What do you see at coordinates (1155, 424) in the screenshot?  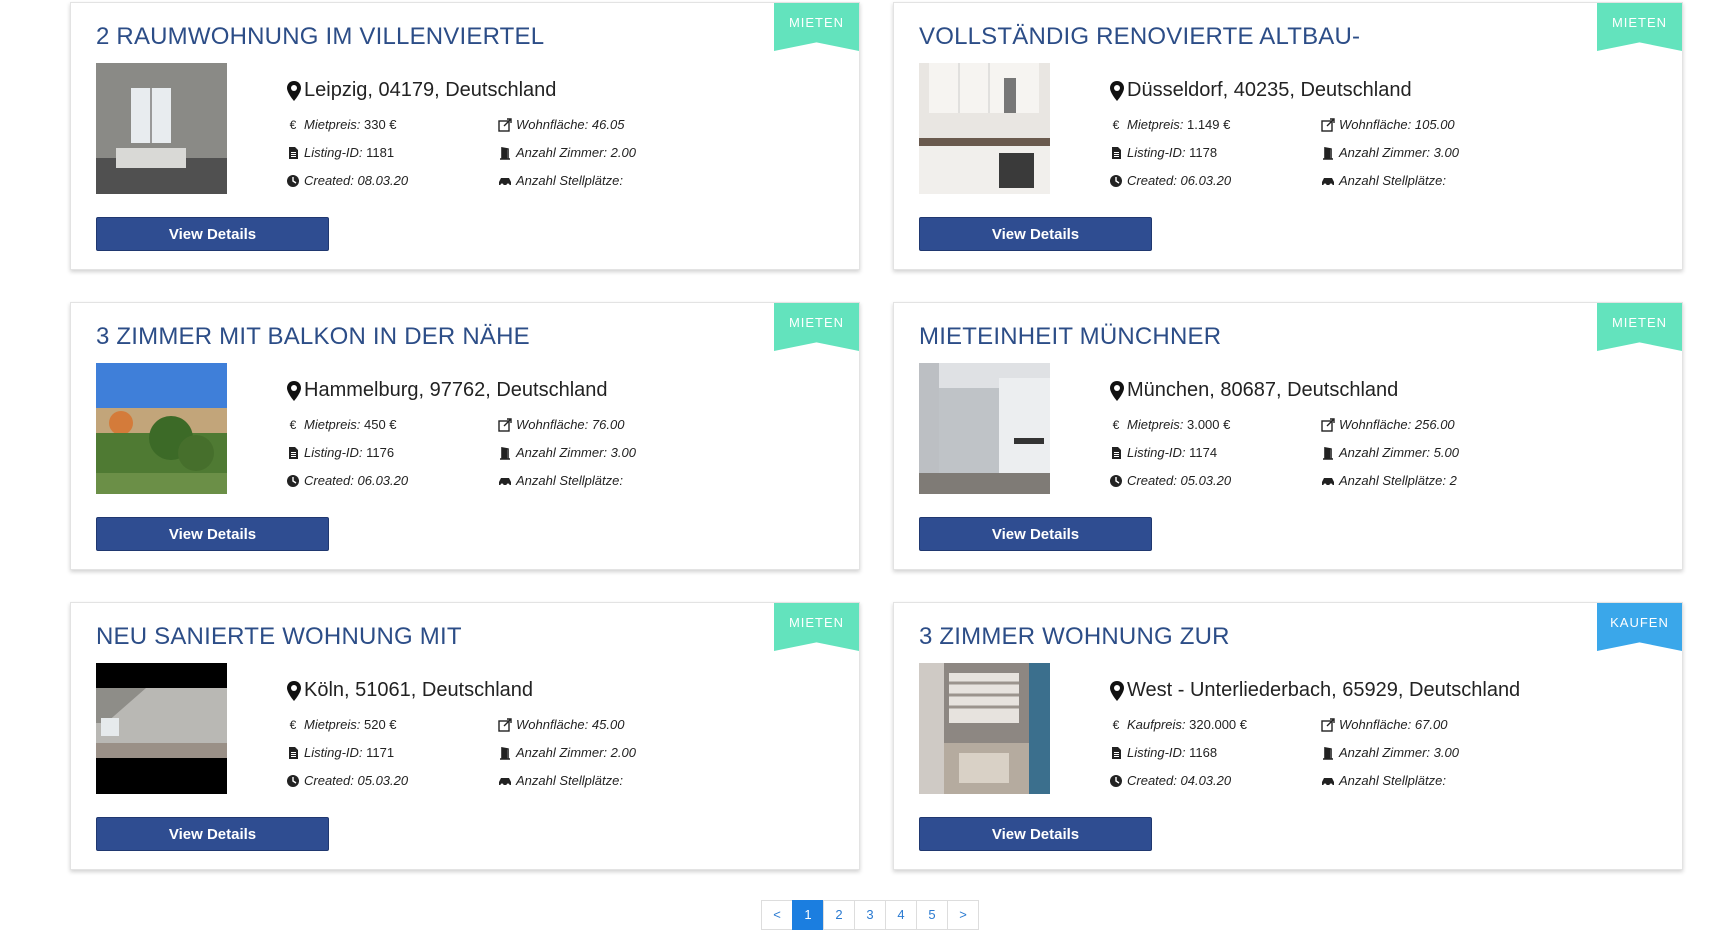 I see `price-label: Mietpreis:` at bounding box center [1155, 424].